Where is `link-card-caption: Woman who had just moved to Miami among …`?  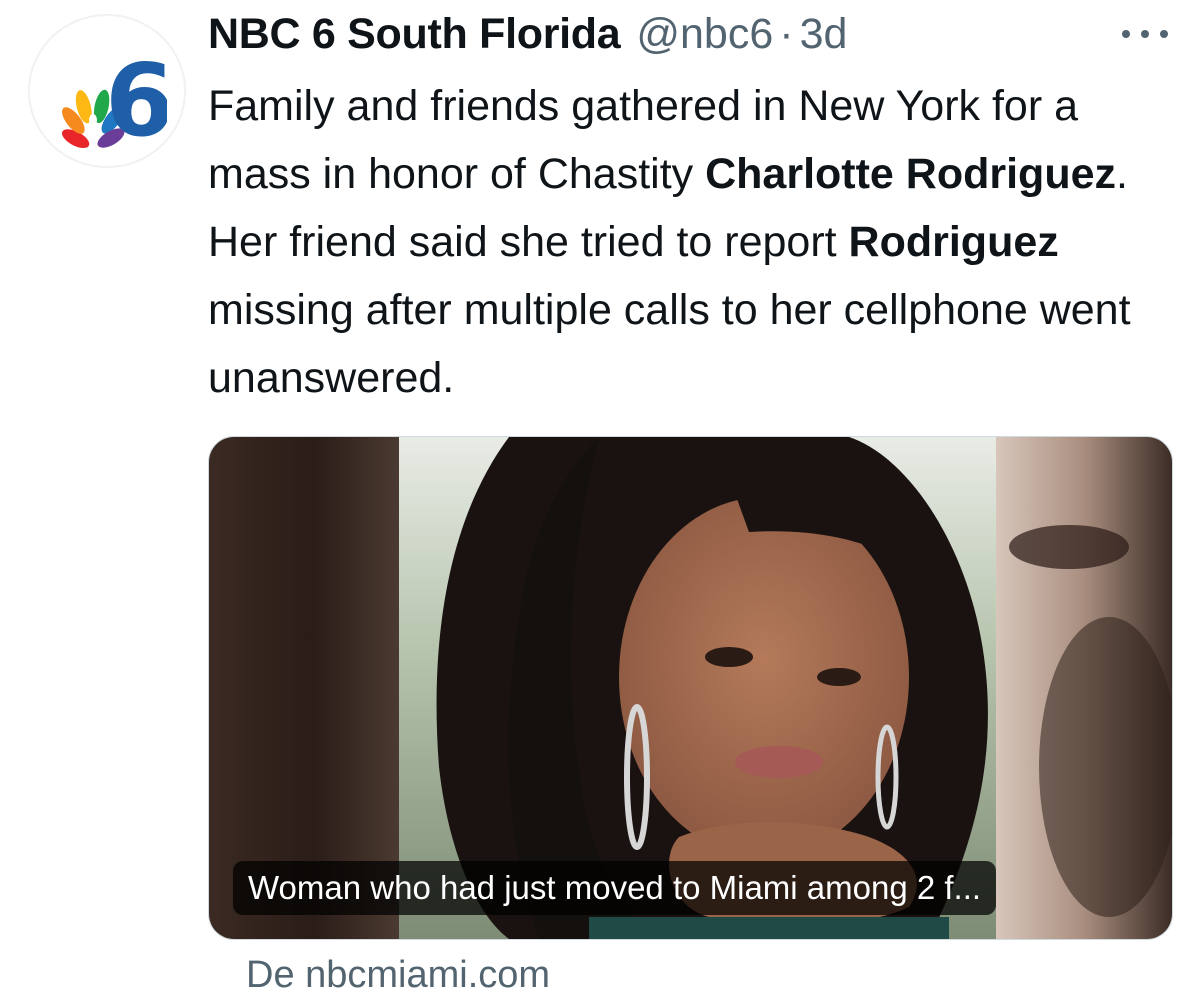
link-card-caption: Woman who had just moved to Miami among … is located at coordinates (615, 888).